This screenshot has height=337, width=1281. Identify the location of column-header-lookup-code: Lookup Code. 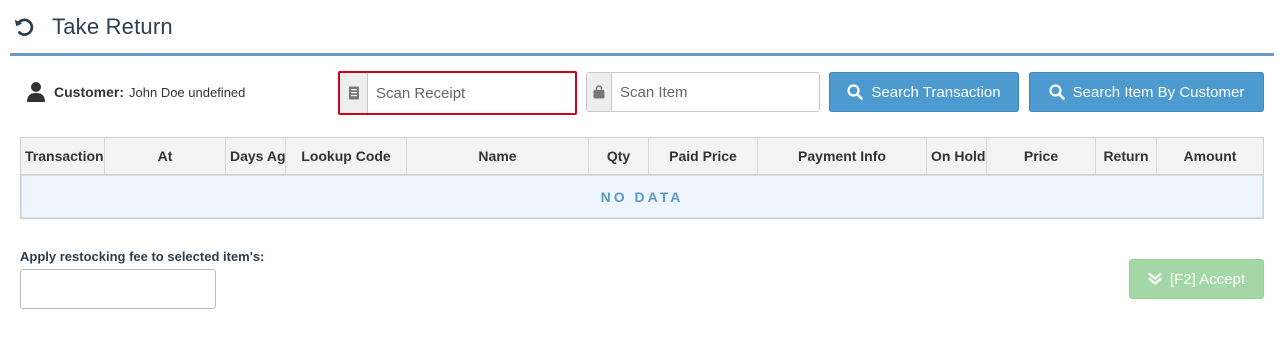
(346, 156).